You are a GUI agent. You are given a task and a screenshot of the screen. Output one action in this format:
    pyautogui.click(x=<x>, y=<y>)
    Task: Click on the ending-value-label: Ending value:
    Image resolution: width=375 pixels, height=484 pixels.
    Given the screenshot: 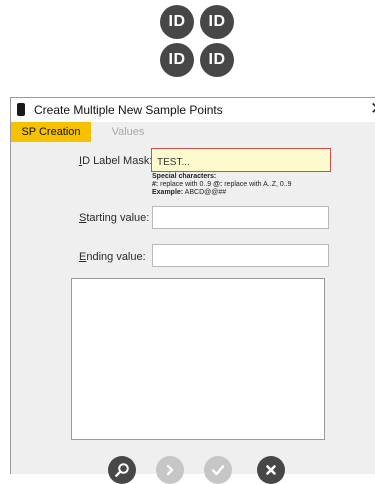 What is the action you would take?
    pyautogui.click(x=112, y=257)
    